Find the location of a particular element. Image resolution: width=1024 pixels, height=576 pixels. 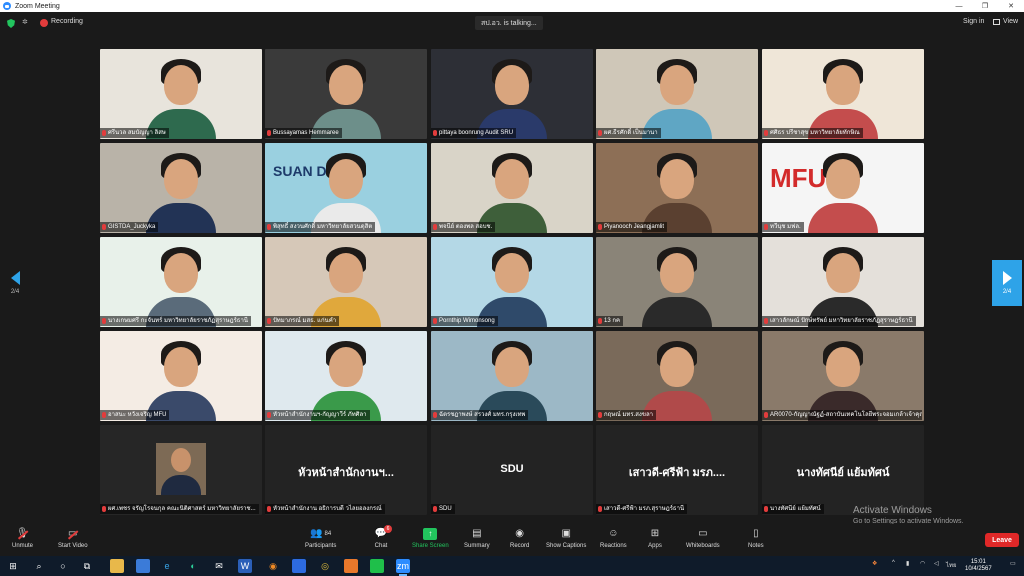

next-page-button: 2/4 is located at coordinates (1007, 283).